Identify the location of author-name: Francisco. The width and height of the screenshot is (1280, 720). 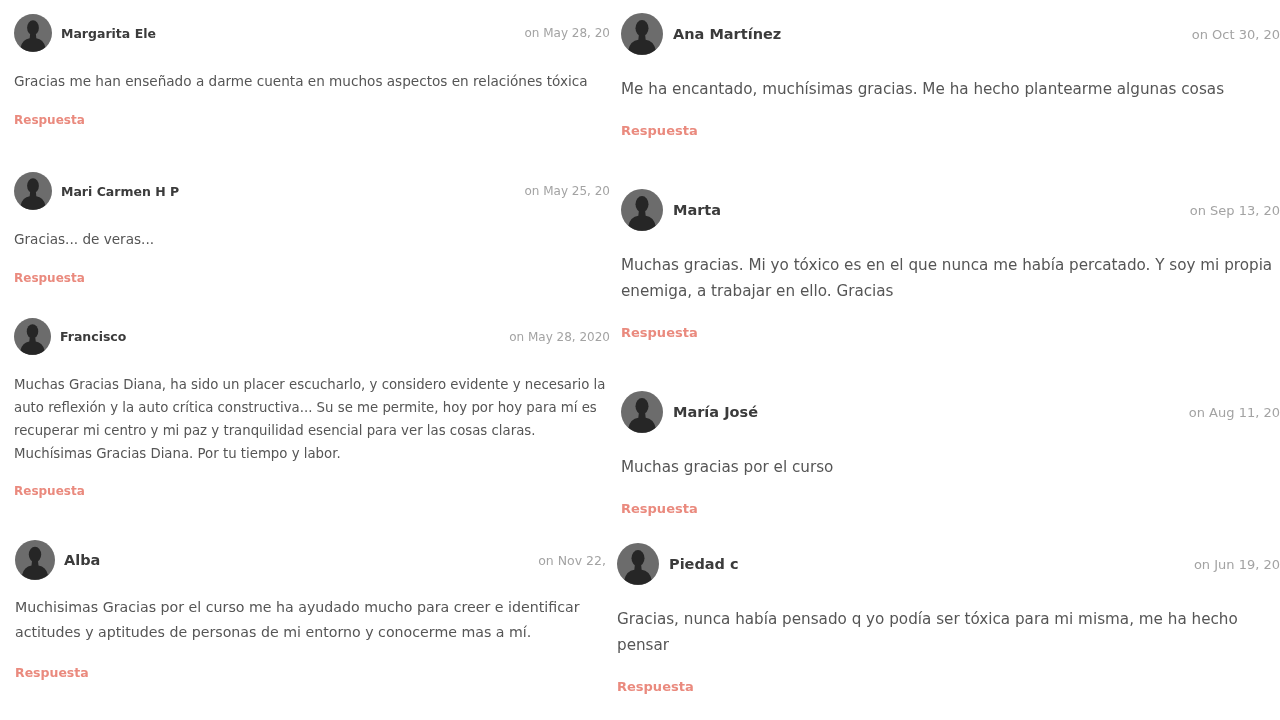
(93, 336).